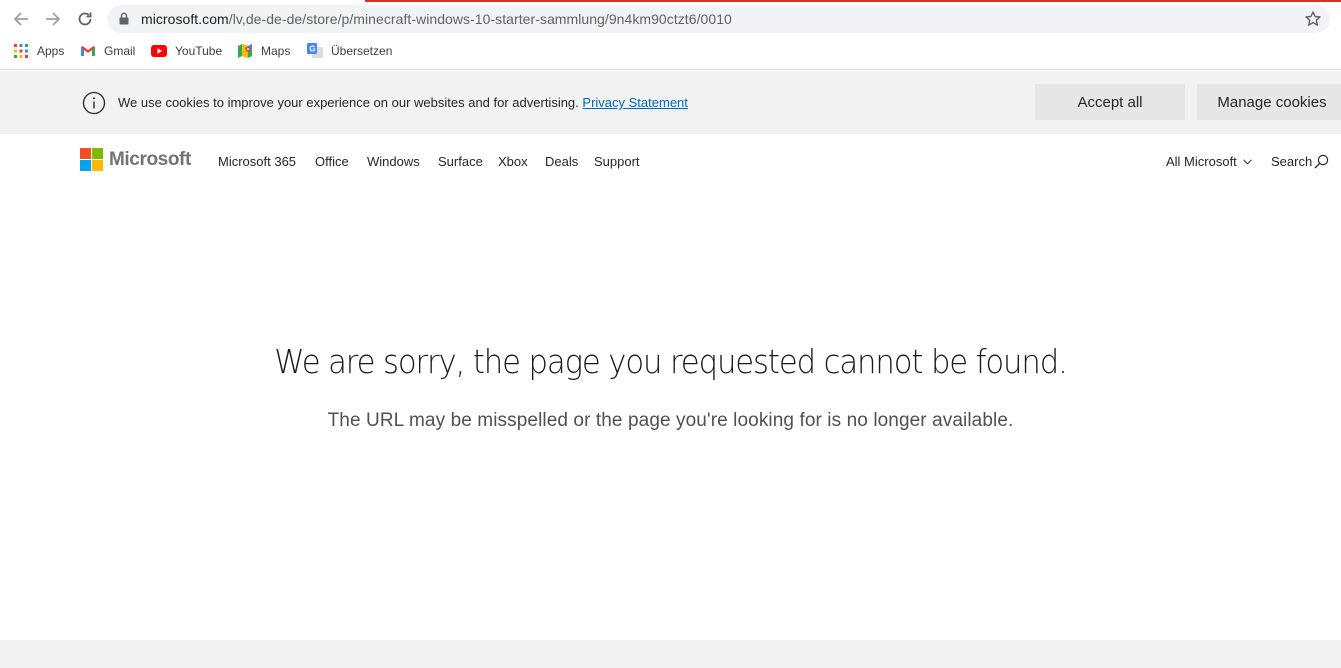 The height and width of the screenshot is (668, 1341). Describe the element at coordinates (51, 51) in the screenshot. I see `bookmark-label: Apps` at that location.